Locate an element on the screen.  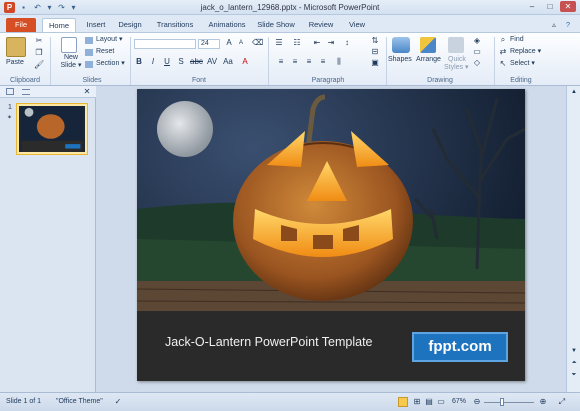
replace-button: Replace ▾ is located at coordinates (525, 52).